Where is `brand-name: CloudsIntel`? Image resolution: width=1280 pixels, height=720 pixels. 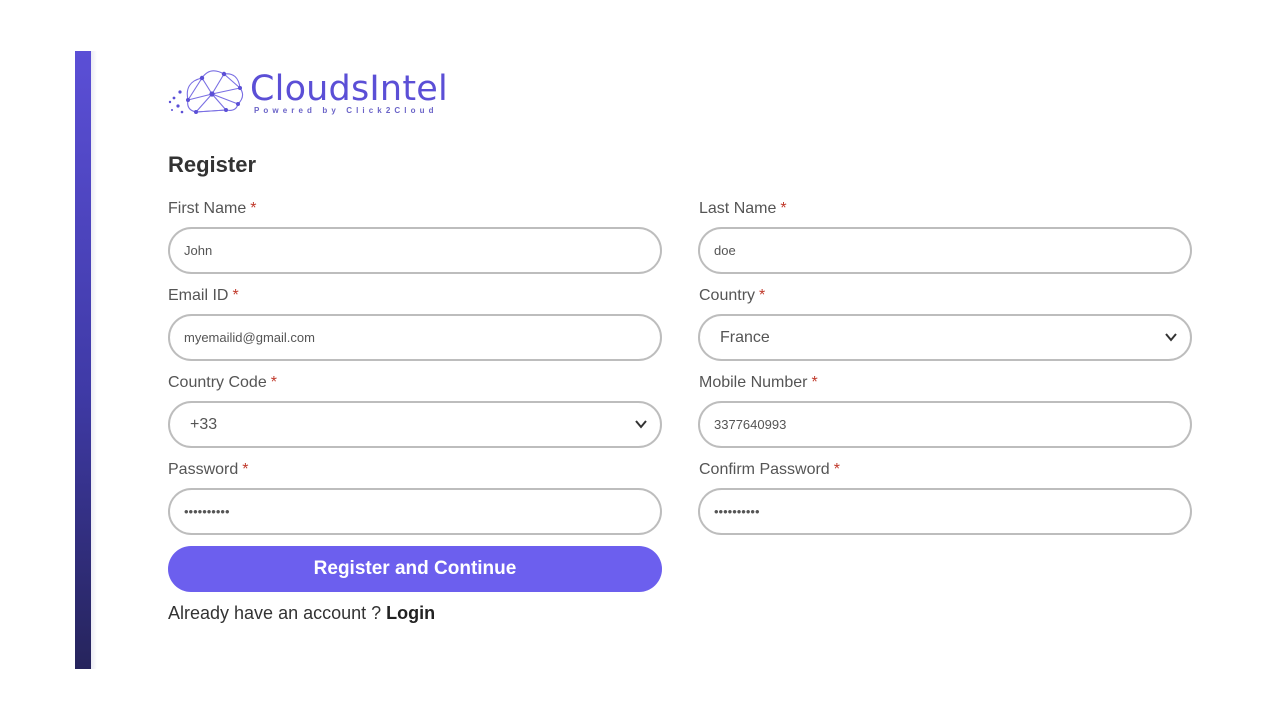 brand-name: CloudsIntel is located at coordinates (349, 89).